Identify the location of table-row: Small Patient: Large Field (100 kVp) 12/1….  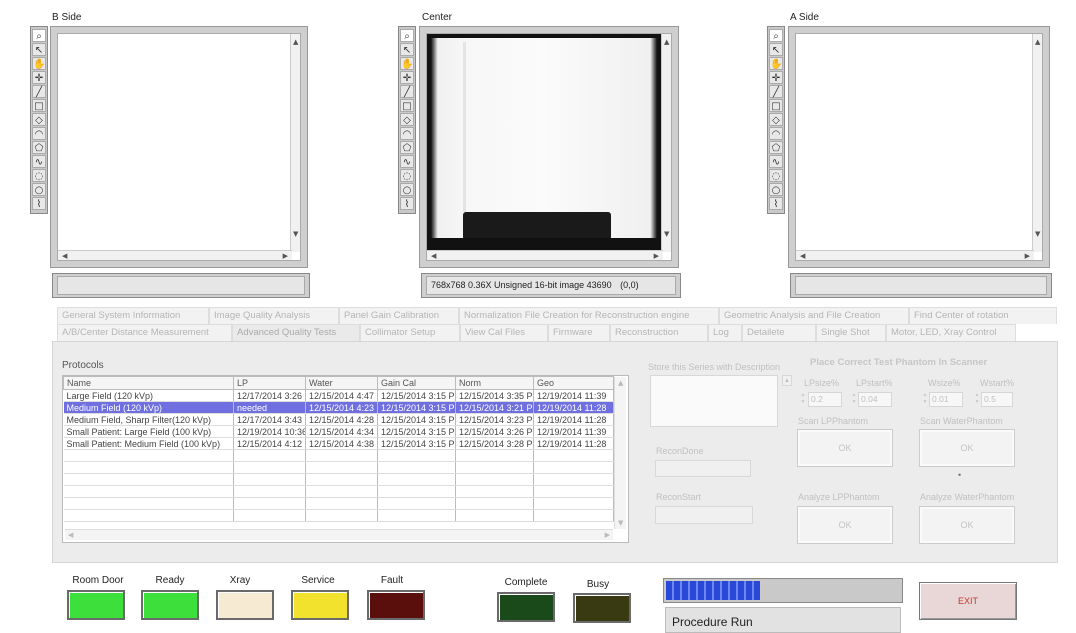
(338, 431).